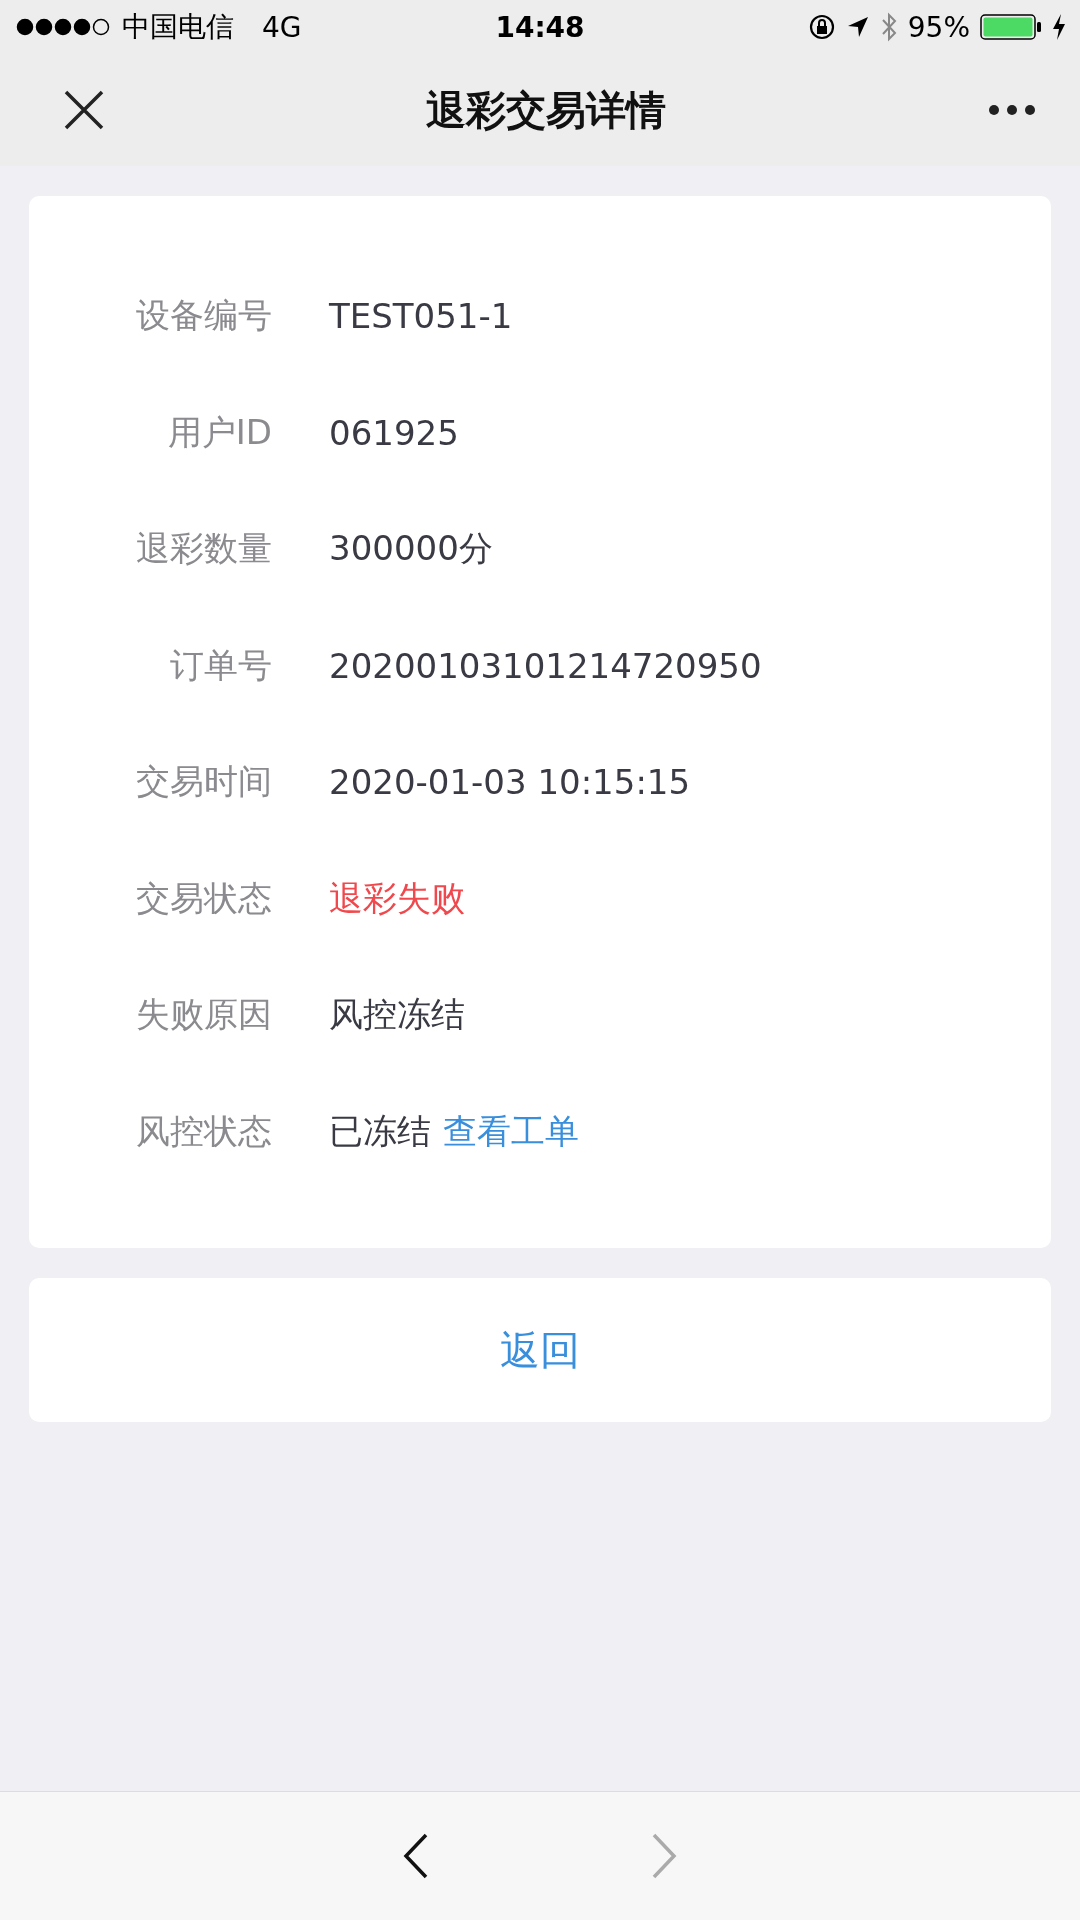  I want to click on field-value: 300000分, so click(411, 549).